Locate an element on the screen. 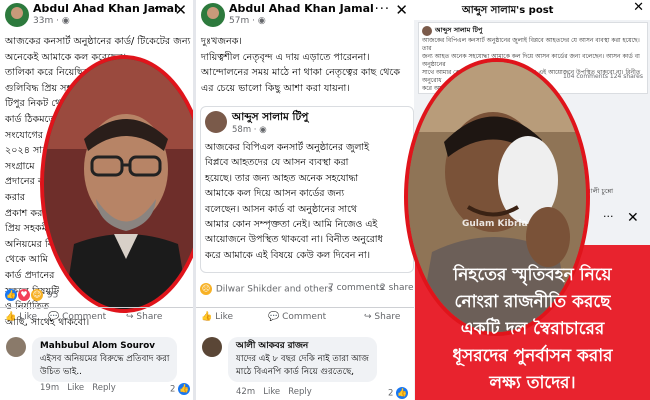  post-time: 33m · ◉ is located at coordinates (51, 21).